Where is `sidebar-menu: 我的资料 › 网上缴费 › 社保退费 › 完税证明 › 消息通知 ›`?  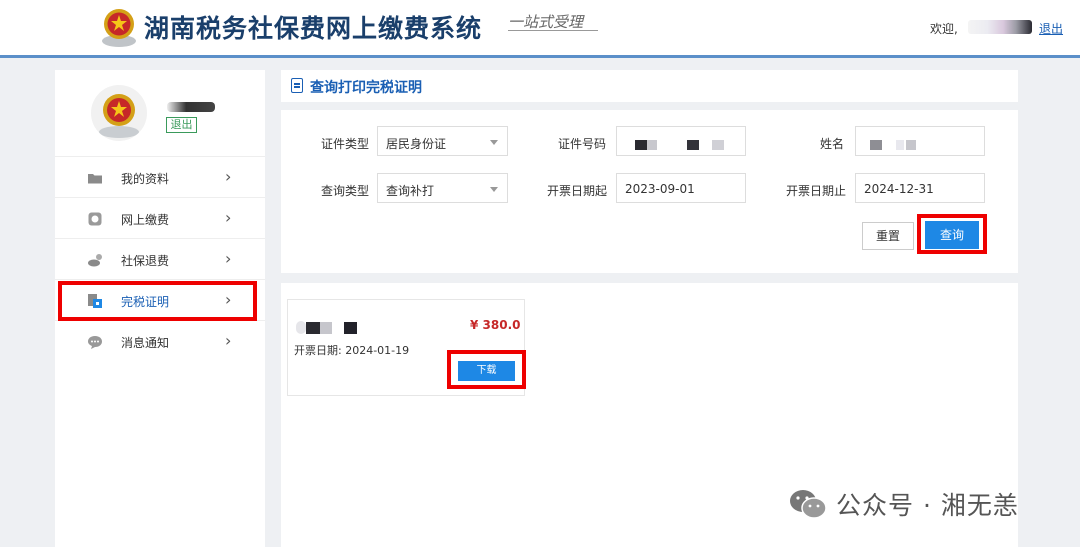 sidebar-menu: 我的资料 › 网上缴费 › 社保退费 › 完税证明 › 消息通知 › is located at coordinates (160, 258).